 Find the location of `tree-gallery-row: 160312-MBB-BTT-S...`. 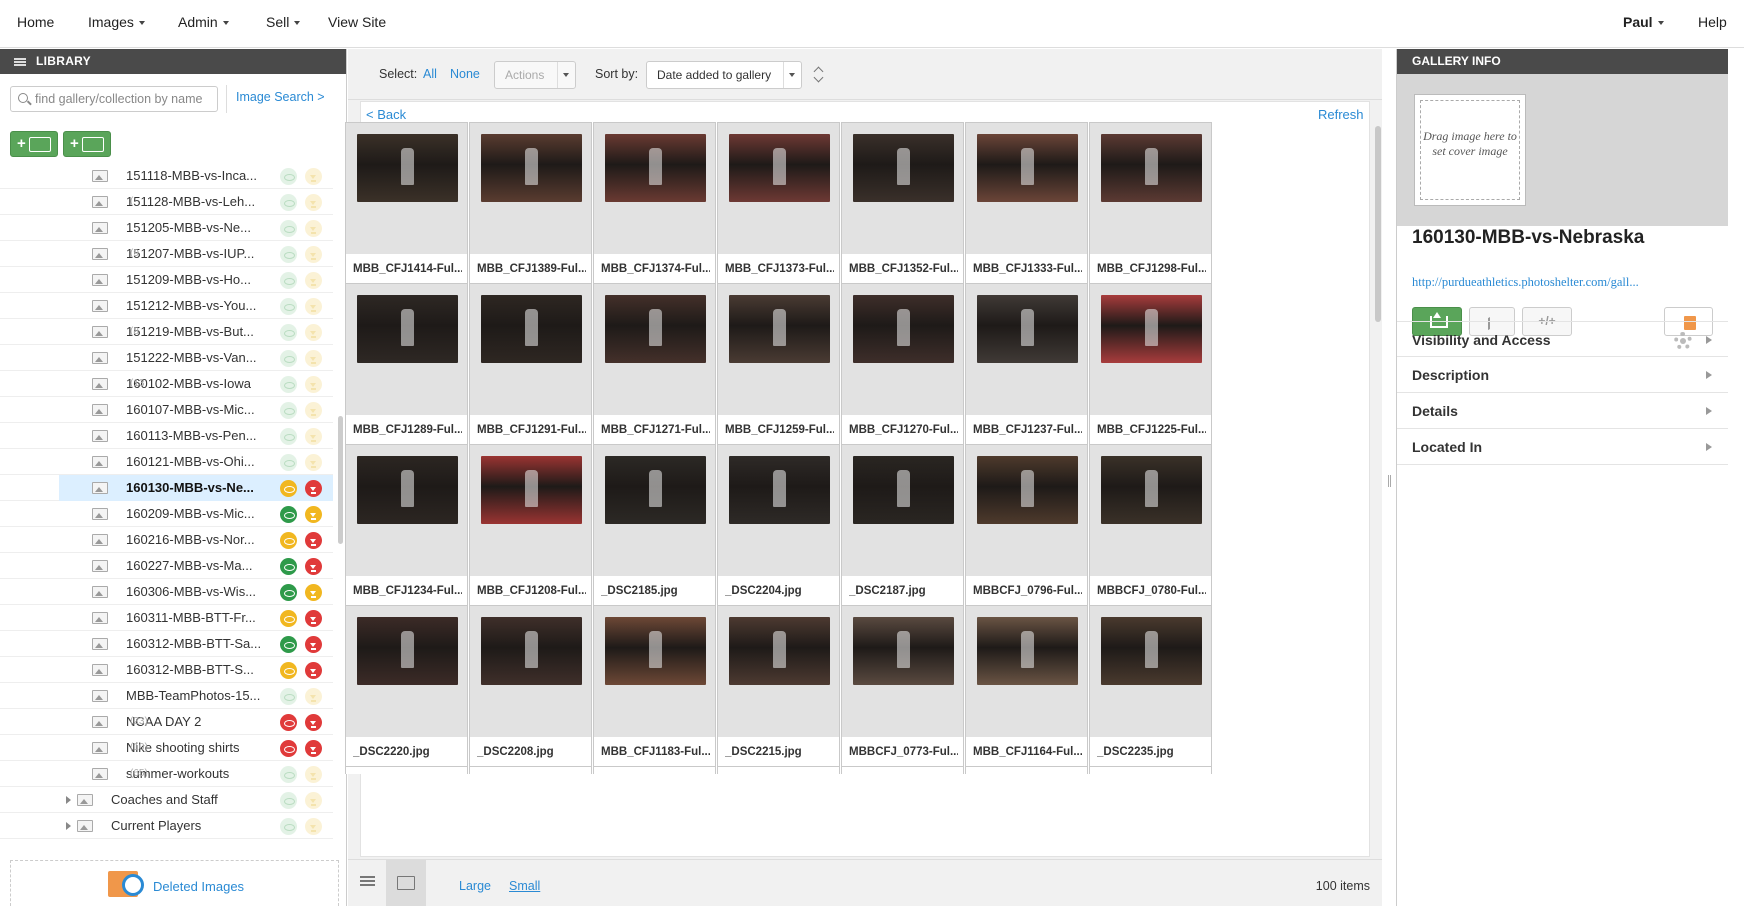

tree-gallery-row: 160312-MBB-BTT-S... is located at coordinates (166, 670).